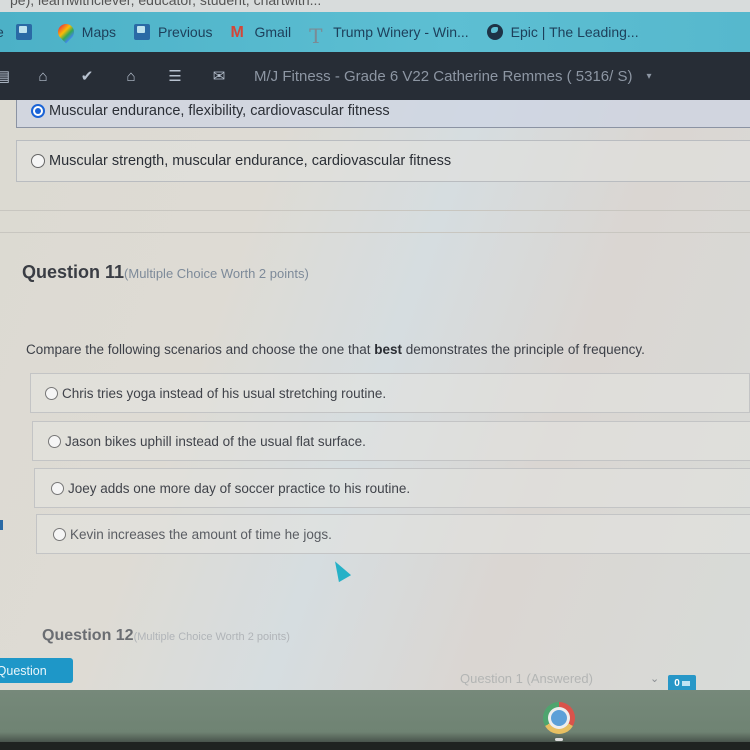 The width and height of the screenshot is (750, 750). Describe the element at coordinates (219, 76) in the screenshot. I see `mail-icon: ✉` at that location.